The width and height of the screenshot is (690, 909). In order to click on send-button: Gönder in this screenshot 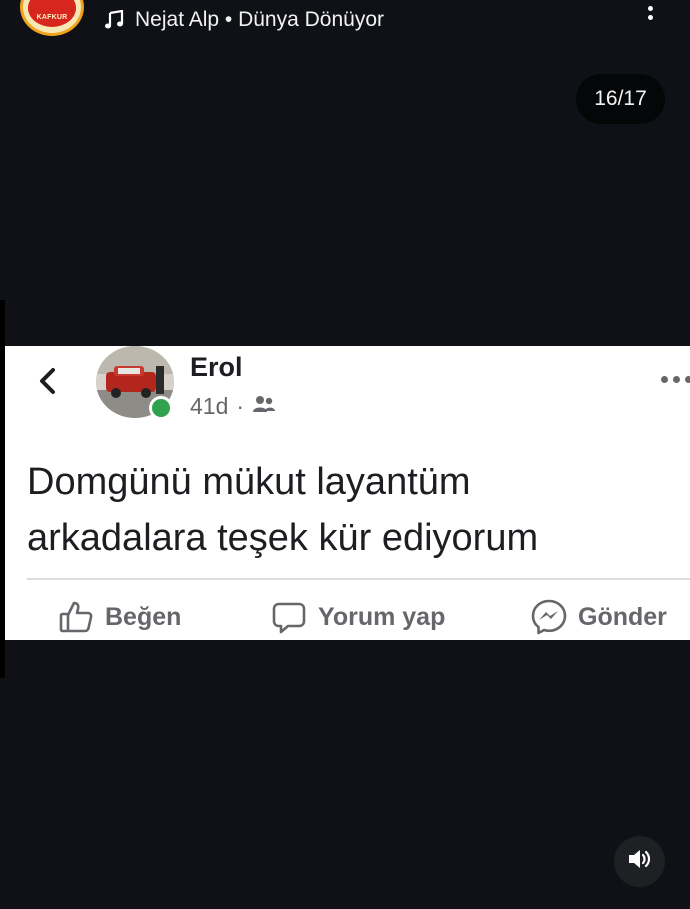, I will do `click(598, 617)`.